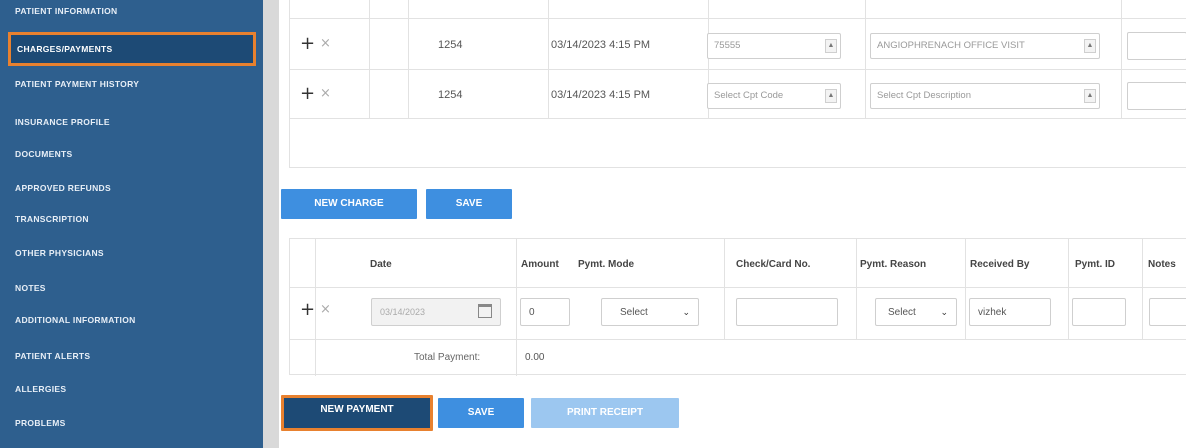  Describe the element at coordinates (1095, 264) in the screenshot. I see `header-payment-id: Pymt. ID` at that location.